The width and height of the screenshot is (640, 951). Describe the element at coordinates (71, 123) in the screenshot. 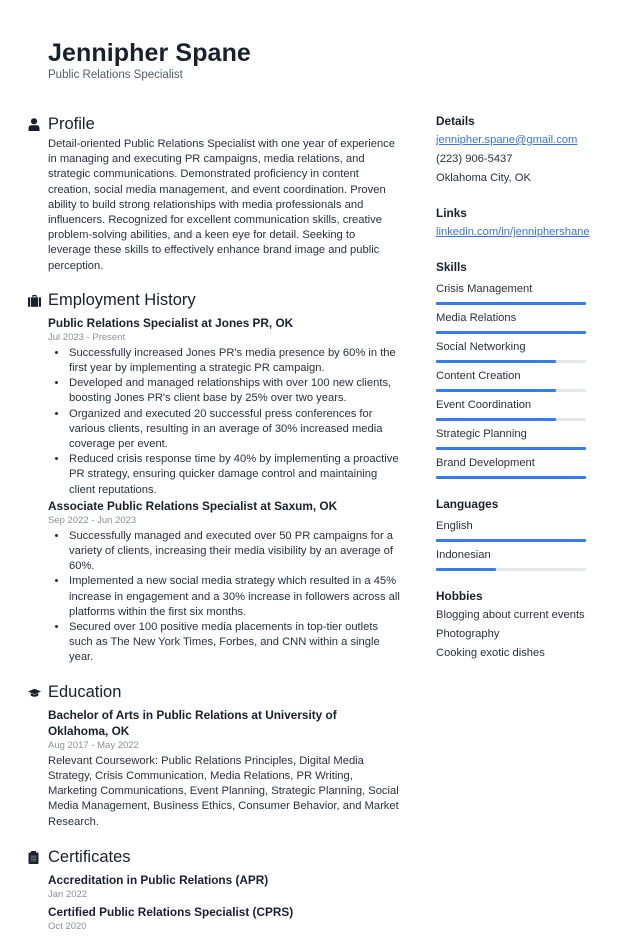

I see `profile-heading: Profile` at that location.